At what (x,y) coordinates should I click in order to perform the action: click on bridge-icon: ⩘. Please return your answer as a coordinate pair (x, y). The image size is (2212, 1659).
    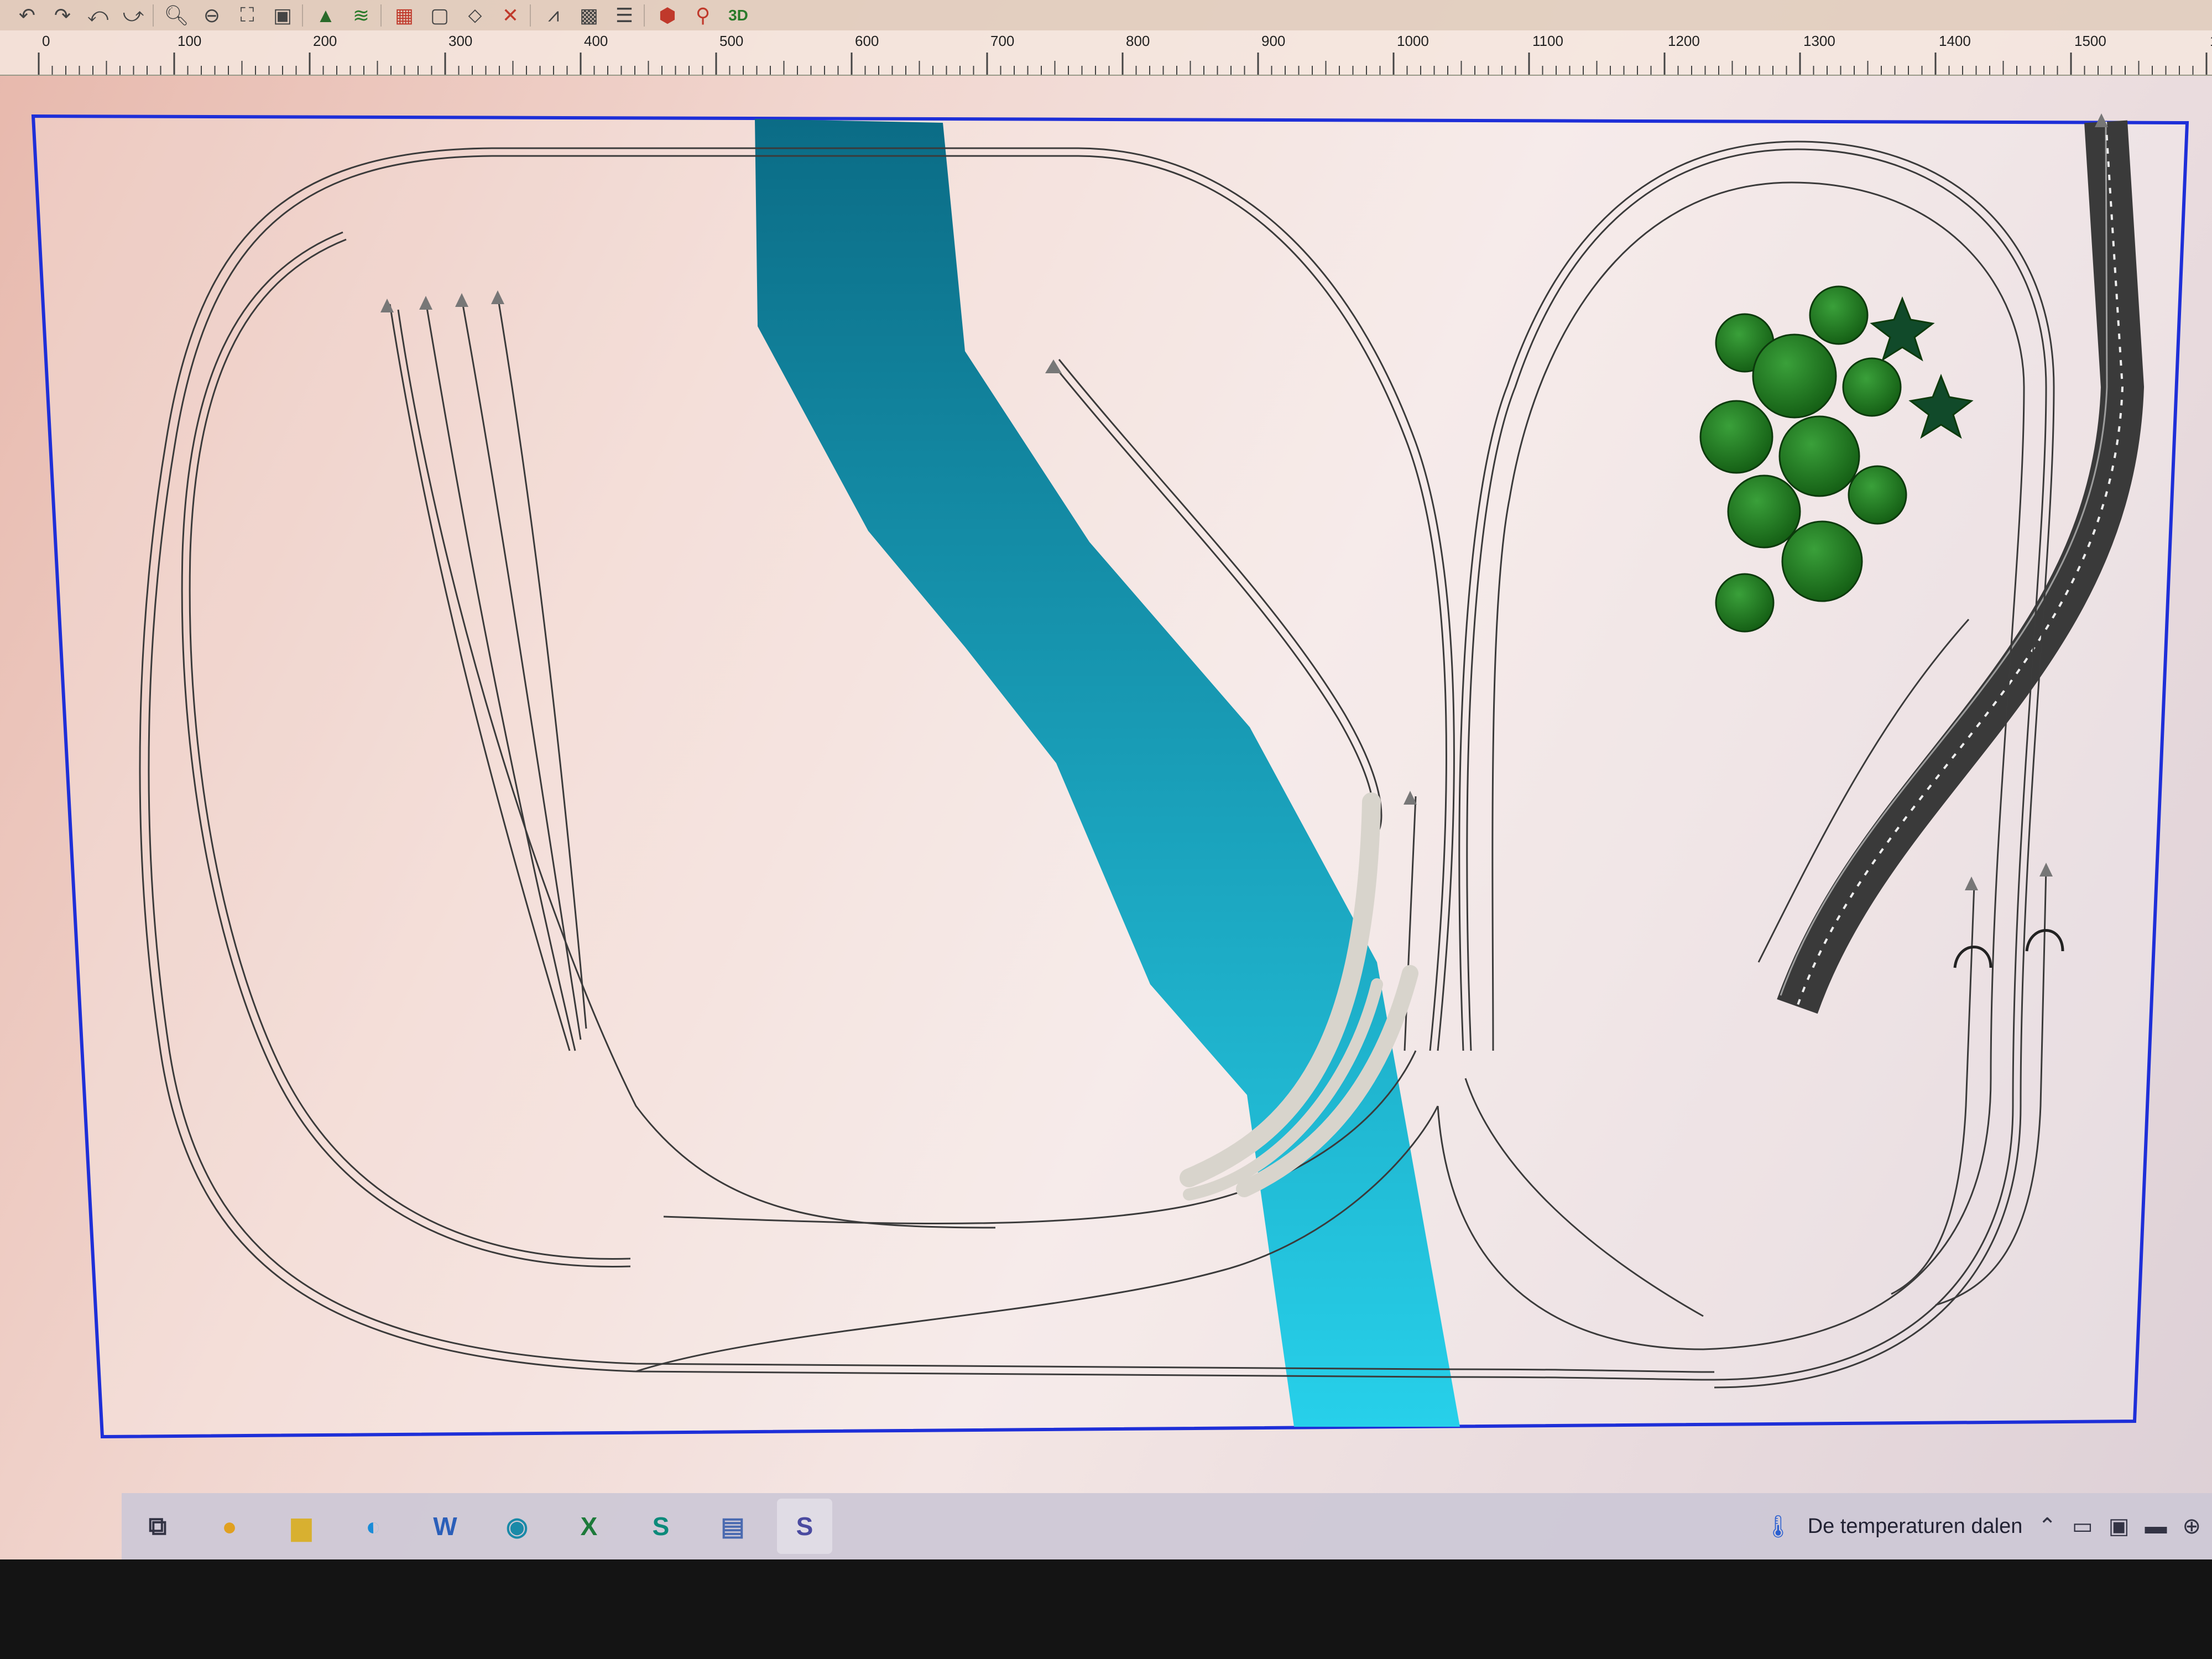
    Looking at the image, I should click on (554, 16).